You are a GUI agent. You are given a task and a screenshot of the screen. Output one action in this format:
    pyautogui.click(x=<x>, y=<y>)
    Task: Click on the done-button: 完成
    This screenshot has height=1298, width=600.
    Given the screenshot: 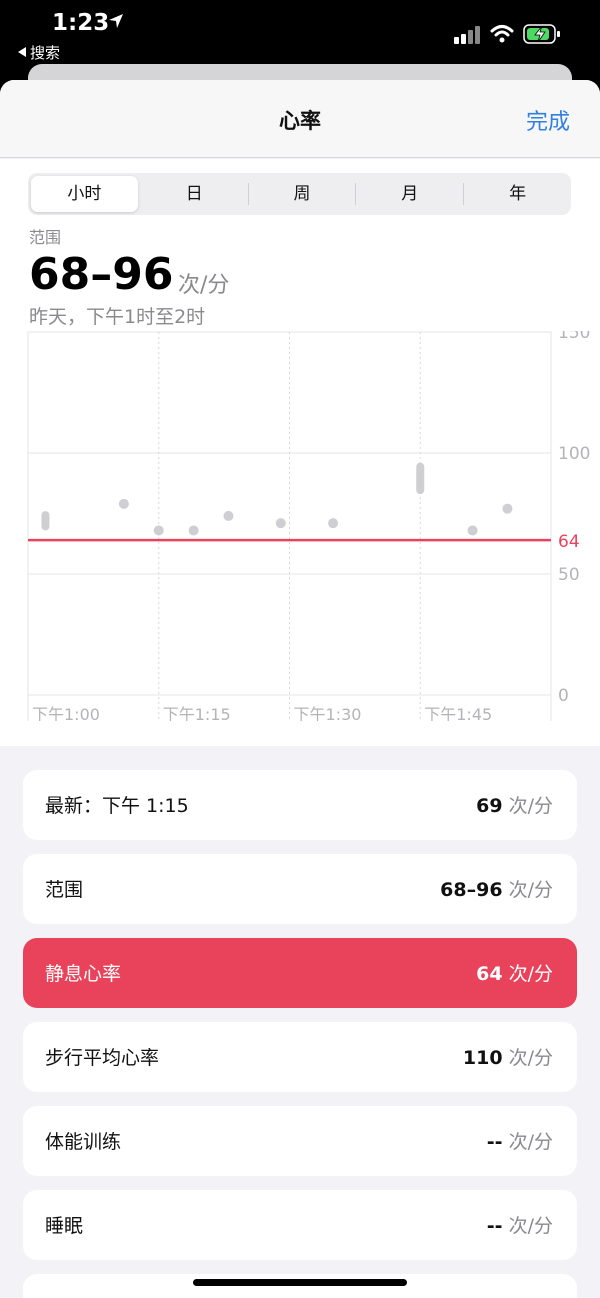 What is the action you would take?
    pyautogui.click(x=548, y=120)
    